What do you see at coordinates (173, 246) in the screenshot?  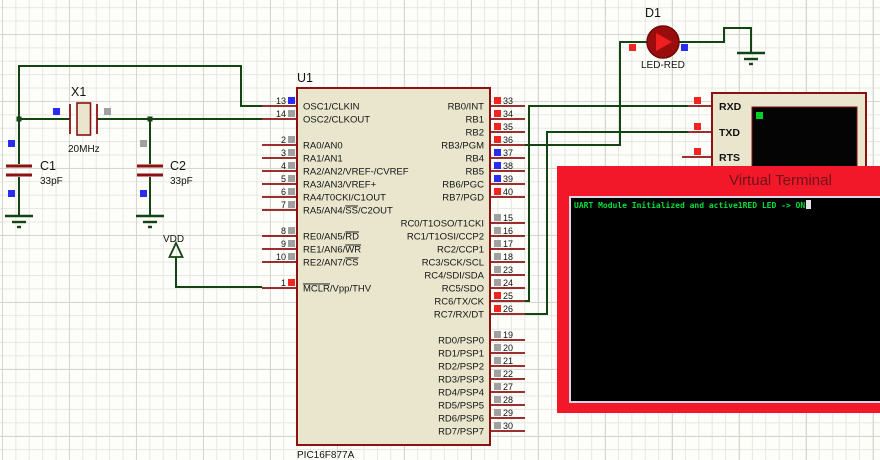 I see `power-flag-vdd: VDD` at bounding box center [173, 246].